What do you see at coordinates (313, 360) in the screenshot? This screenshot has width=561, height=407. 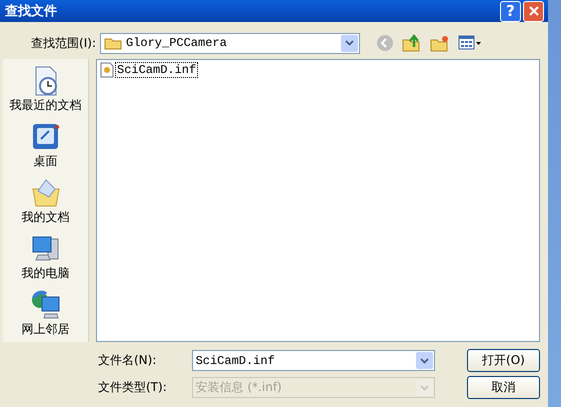 I see `file-name-field: SciCamD.inf` at bounding box center [313, 360].